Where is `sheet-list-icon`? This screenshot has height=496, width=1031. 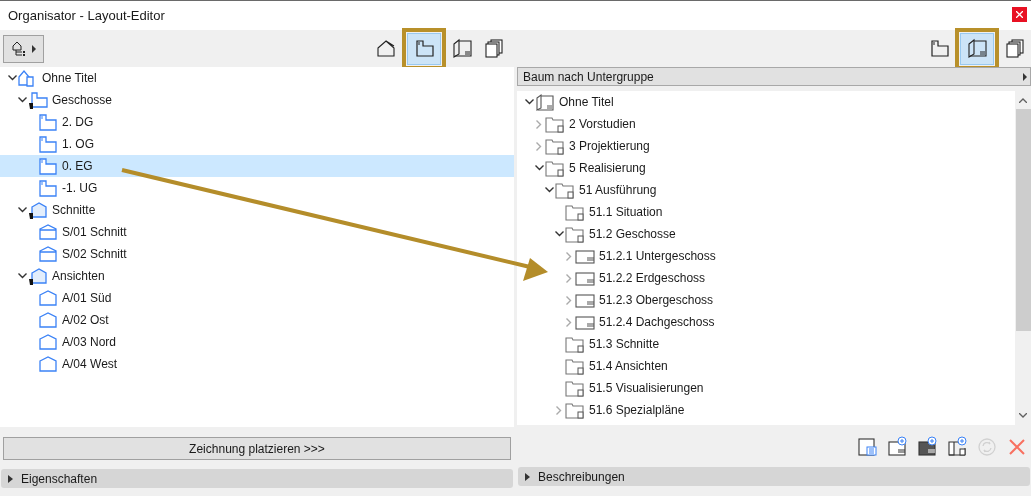
sheet-list-icon is located at coordinates (867, 446).